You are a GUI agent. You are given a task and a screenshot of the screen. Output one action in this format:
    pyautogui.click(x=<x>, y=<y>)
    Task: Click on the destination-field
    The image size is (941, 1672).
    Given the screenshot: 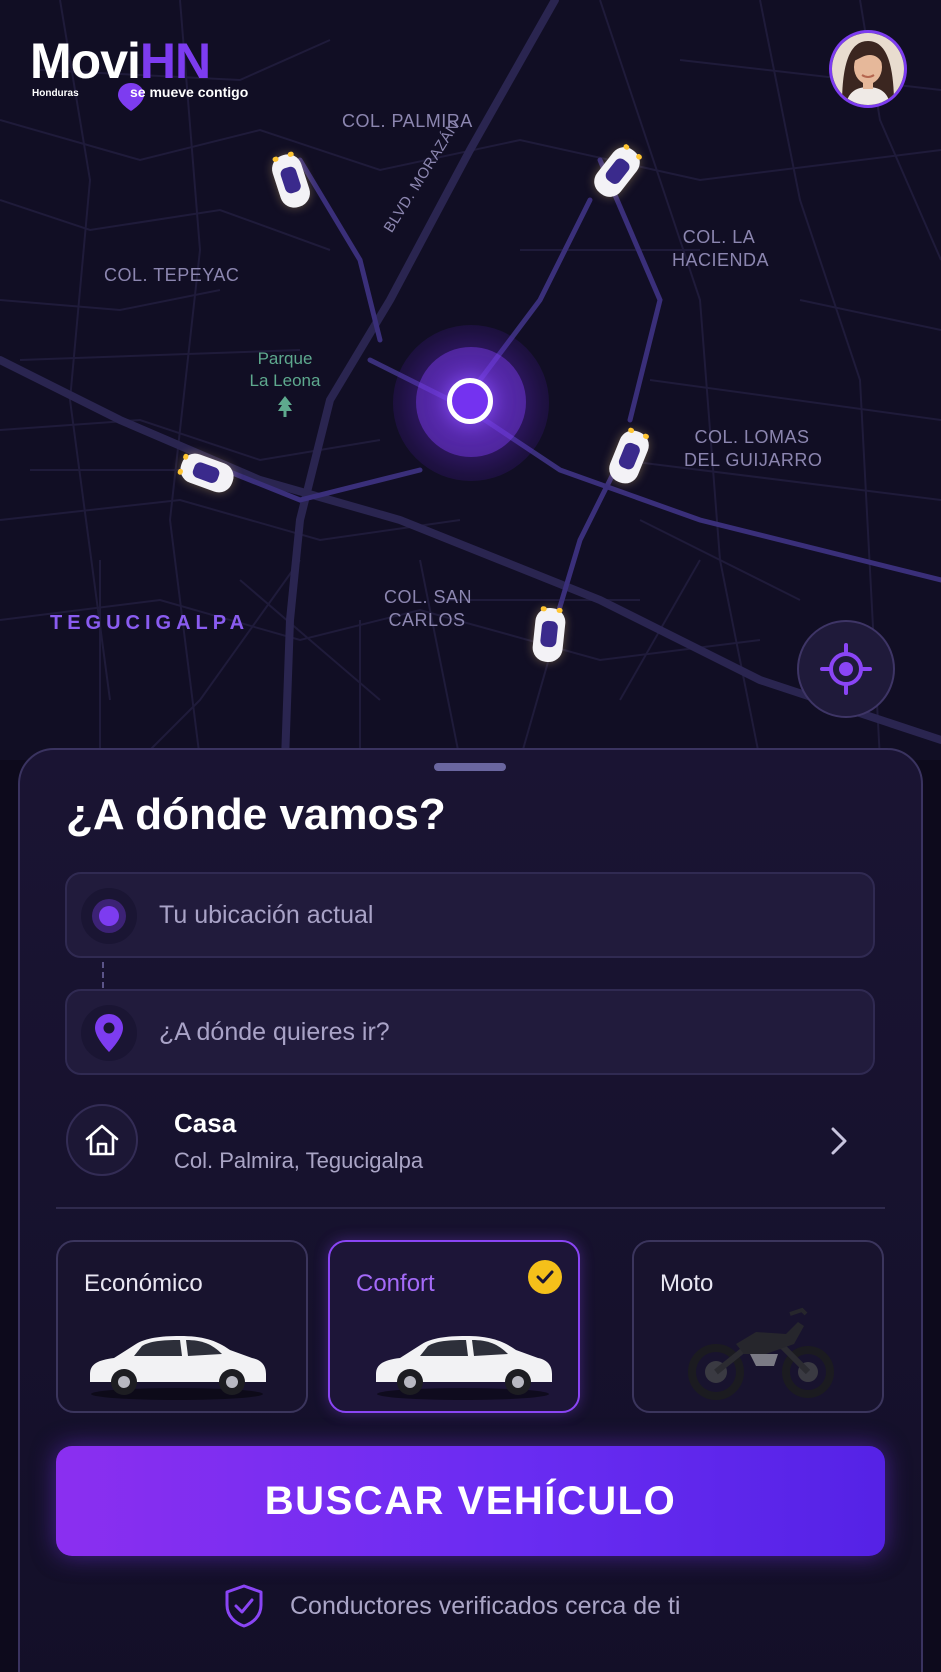 What is the action you would take?
    pyautogui.click(x=470, y=1032)
    